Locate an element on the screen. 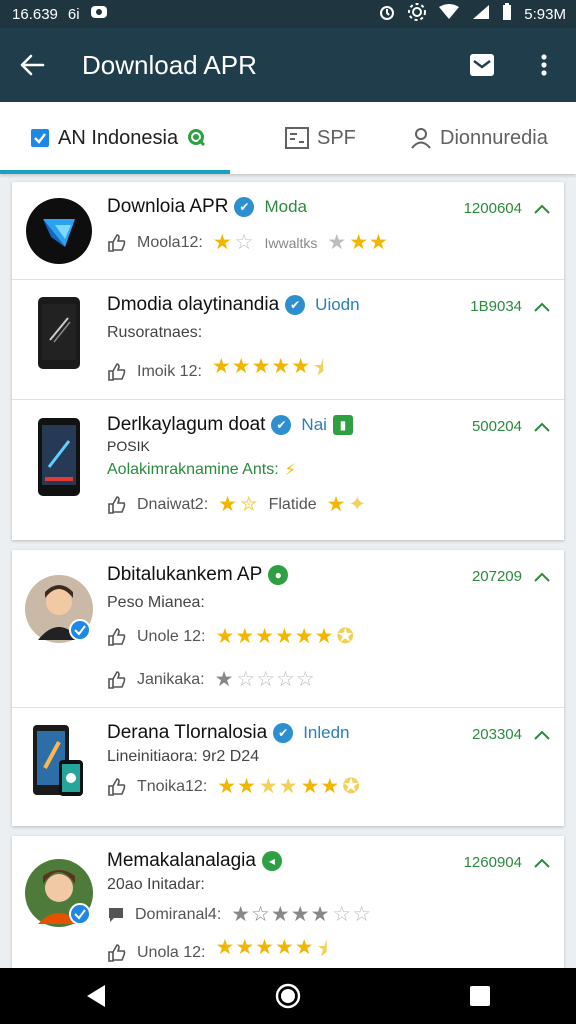  notification-icon is located at coordinates (99, 14).